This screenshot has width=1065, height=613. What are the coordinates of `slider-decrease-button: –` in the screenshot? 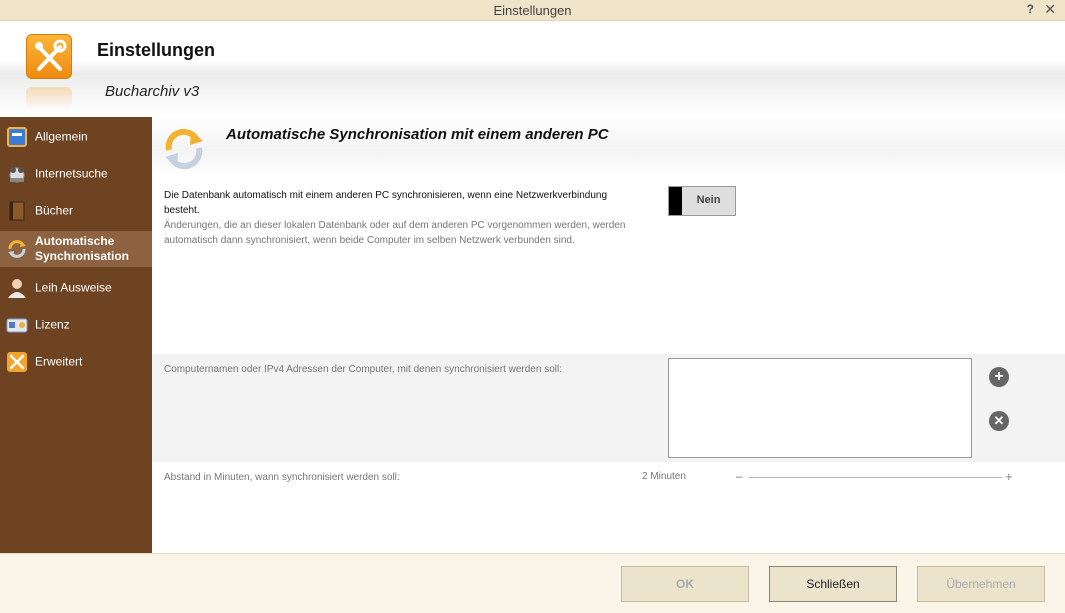 It's located at (739, 476).